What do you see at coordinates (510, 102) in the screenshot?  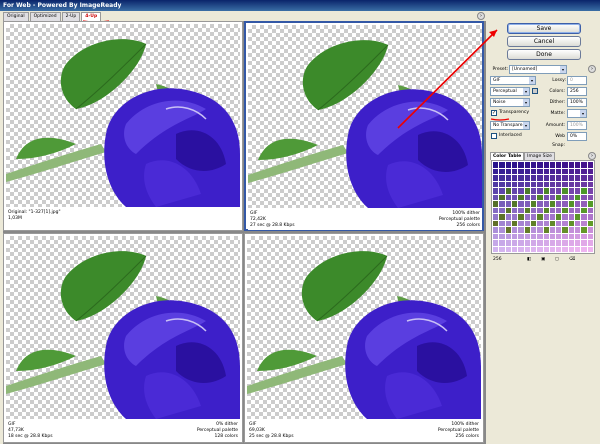 I see `dither-algorithm-select: Noise ▾` at bounding box center [510, 102].